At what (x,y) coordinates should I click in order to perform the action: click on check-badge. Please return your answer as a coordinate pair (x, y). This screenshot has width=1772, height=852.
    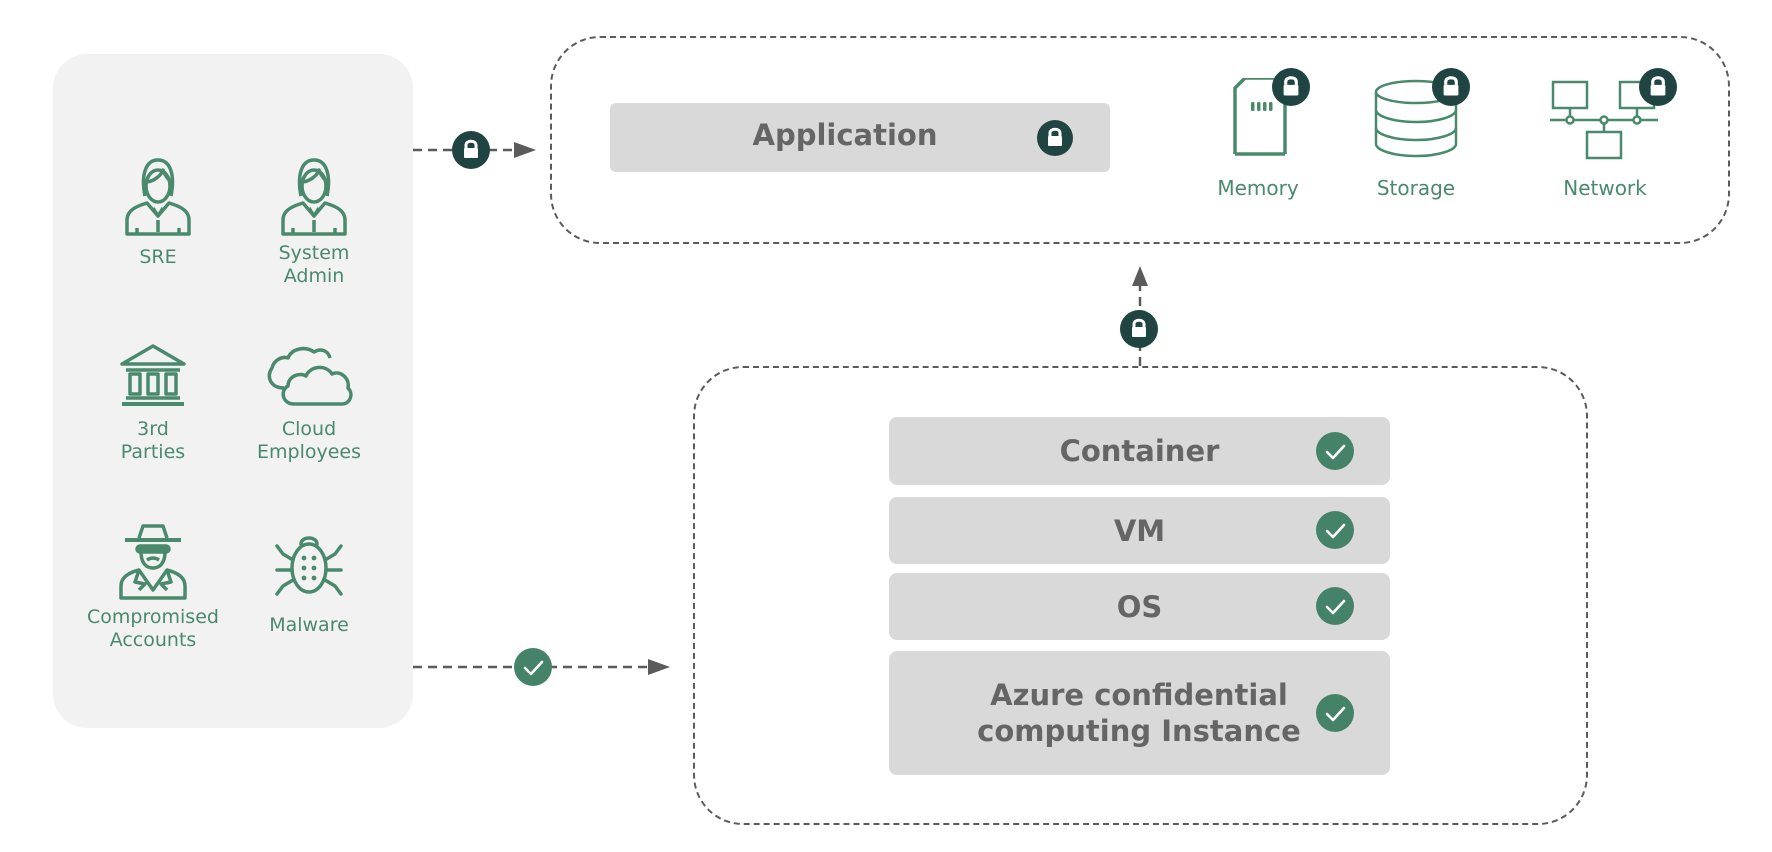
    Looking at the image, I should click on (533, 667).